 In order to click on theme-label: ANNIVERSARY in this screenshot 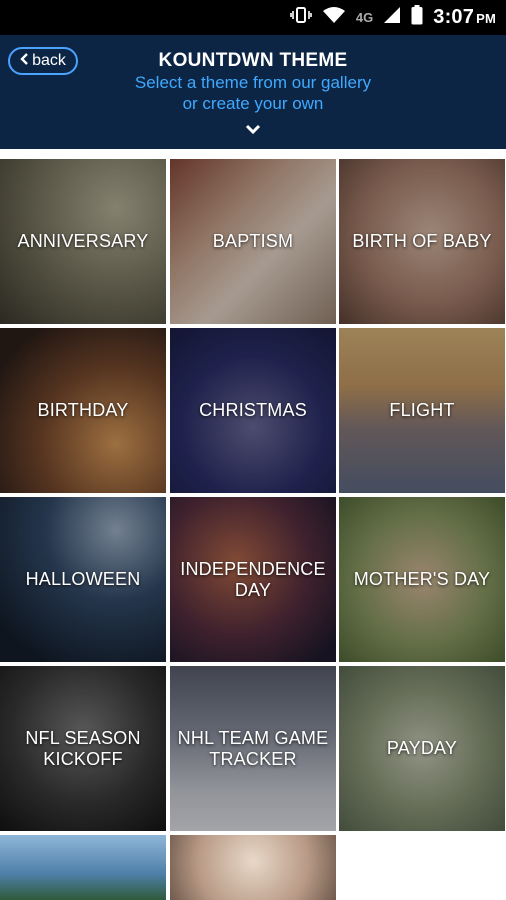, I will do `click(83, 241)`.